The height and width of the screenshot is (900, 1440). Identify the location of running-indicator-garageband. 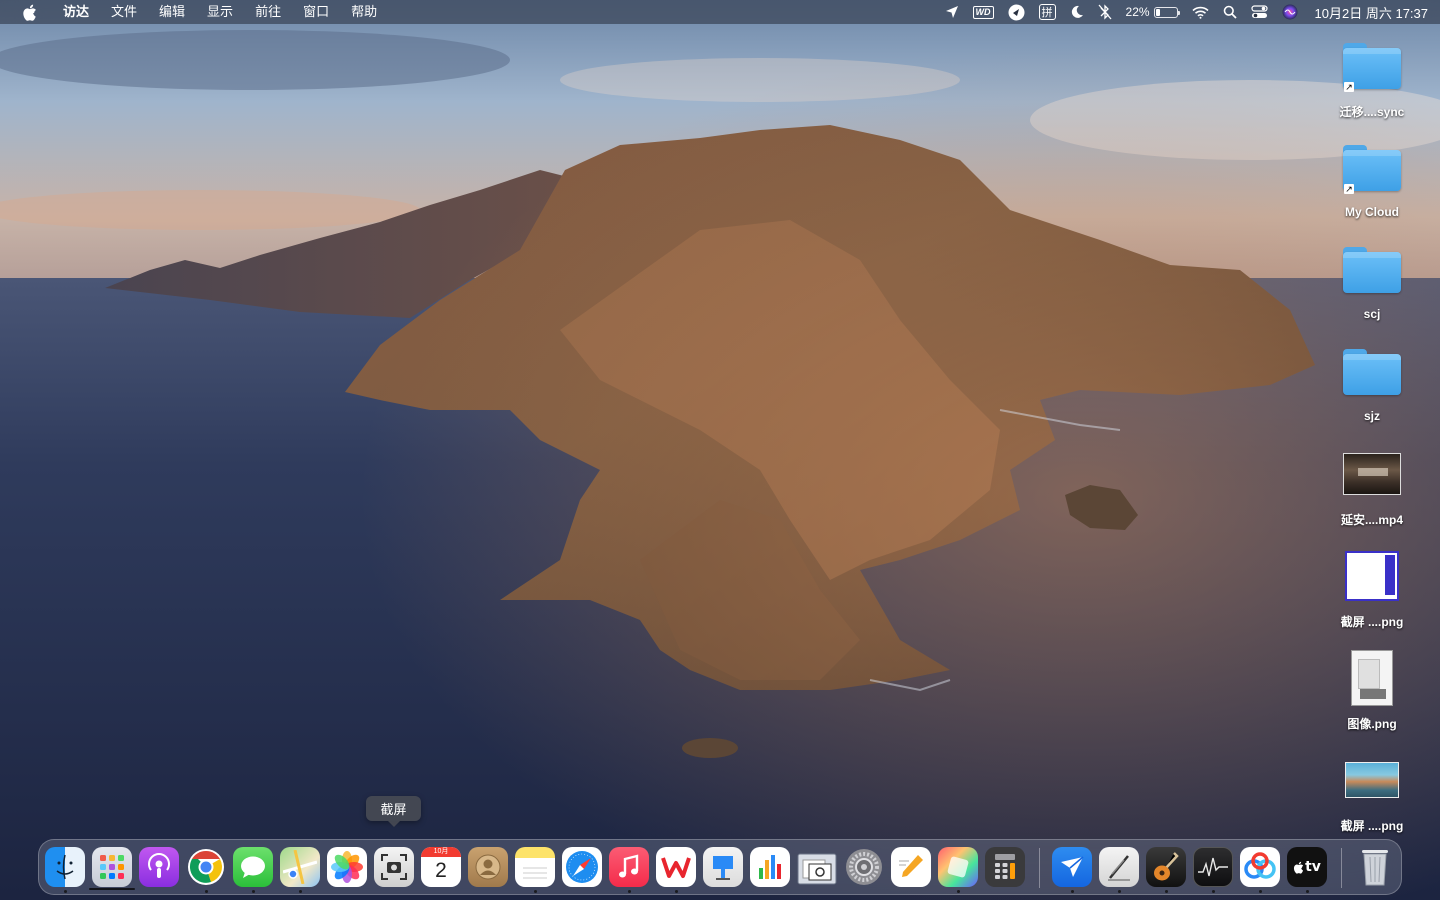
(1166, 891).